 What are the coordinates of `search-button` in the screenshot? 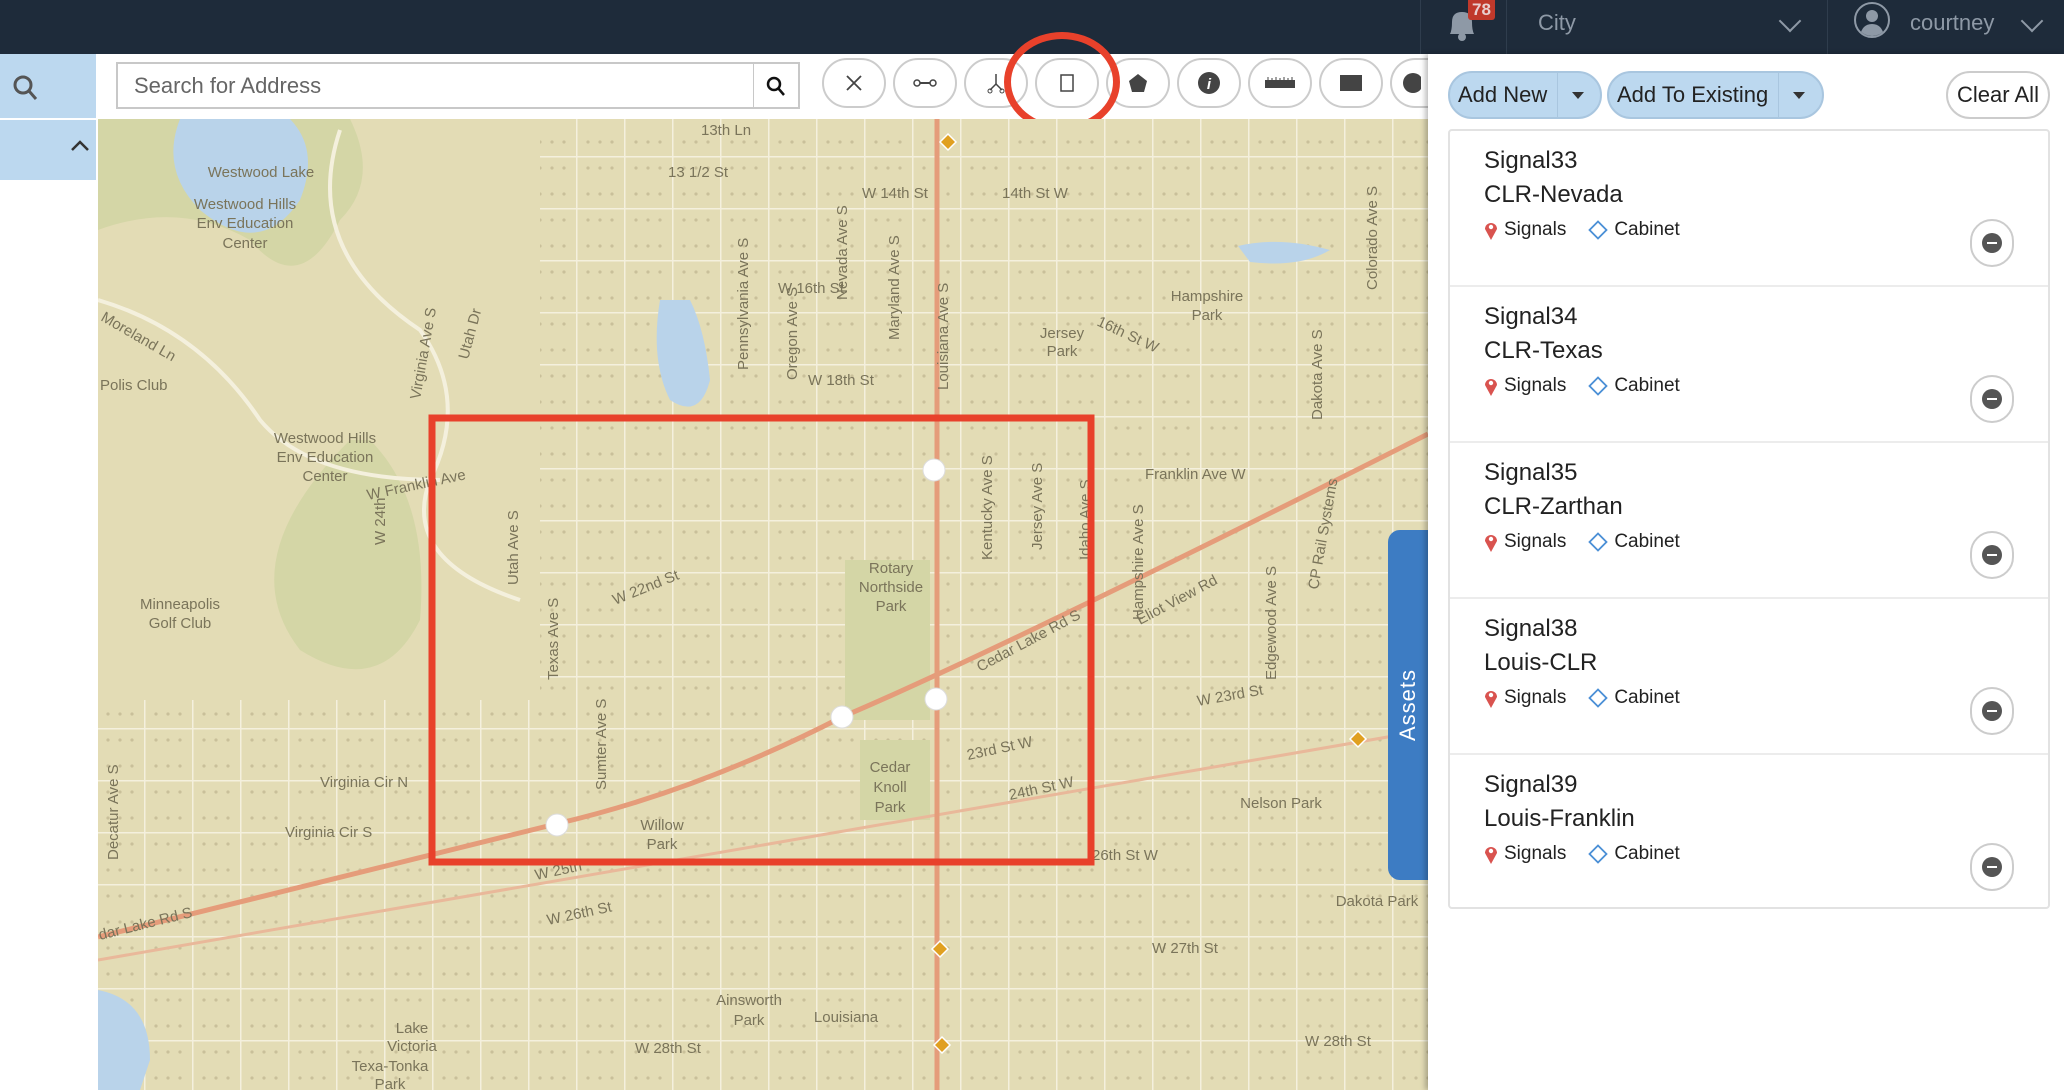 It's located at (776, 85).